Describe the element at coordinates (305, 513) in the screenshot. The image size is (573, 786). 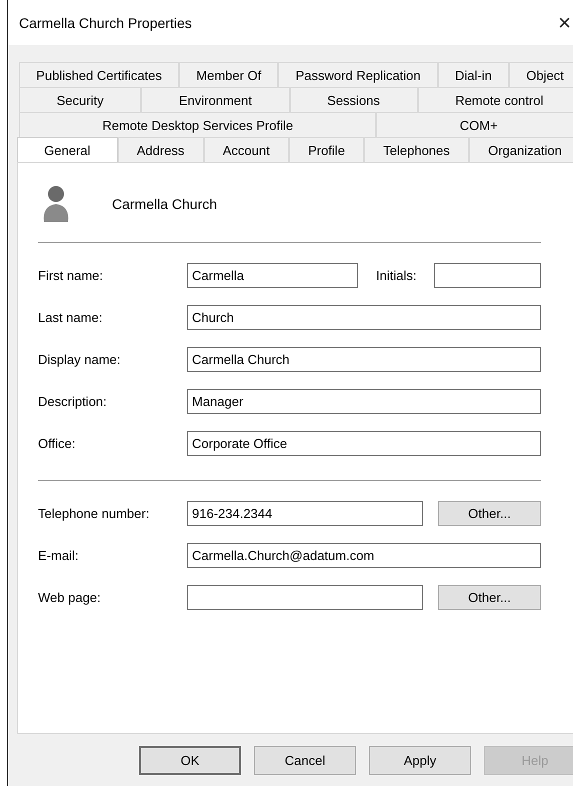
I see `input-field: 916-234.2344` at that location.